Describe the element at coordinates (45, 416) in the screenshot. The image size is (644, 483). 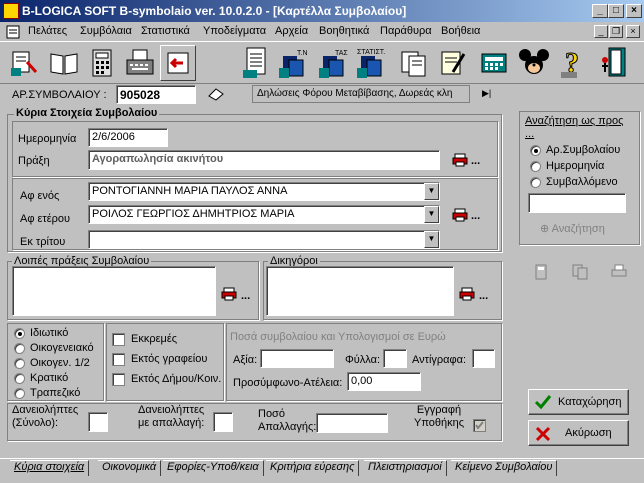
I see `borrowers-label: Δανειολήπτες (Σύνολο):` at that location.